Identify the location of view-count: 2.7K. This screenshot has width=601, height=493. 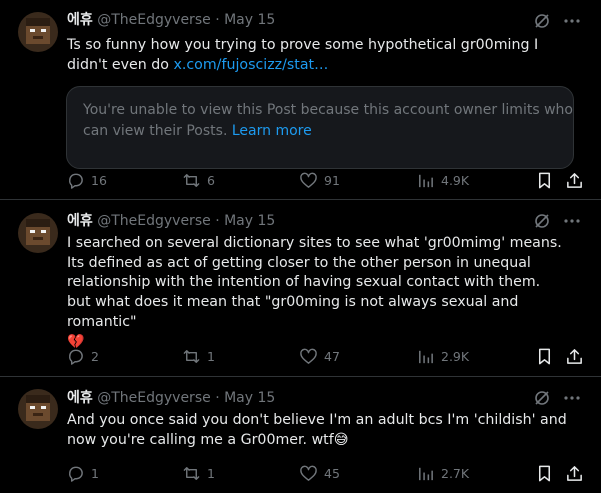
(455, 473).